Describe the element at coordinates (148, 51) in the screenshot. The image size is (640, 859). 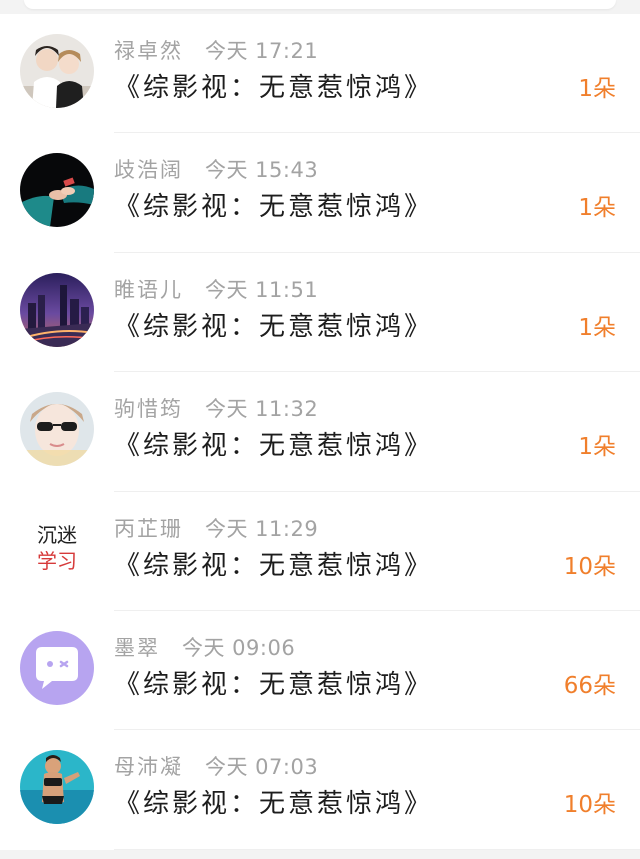
I see `sender-name: 禄卓然` at that location.